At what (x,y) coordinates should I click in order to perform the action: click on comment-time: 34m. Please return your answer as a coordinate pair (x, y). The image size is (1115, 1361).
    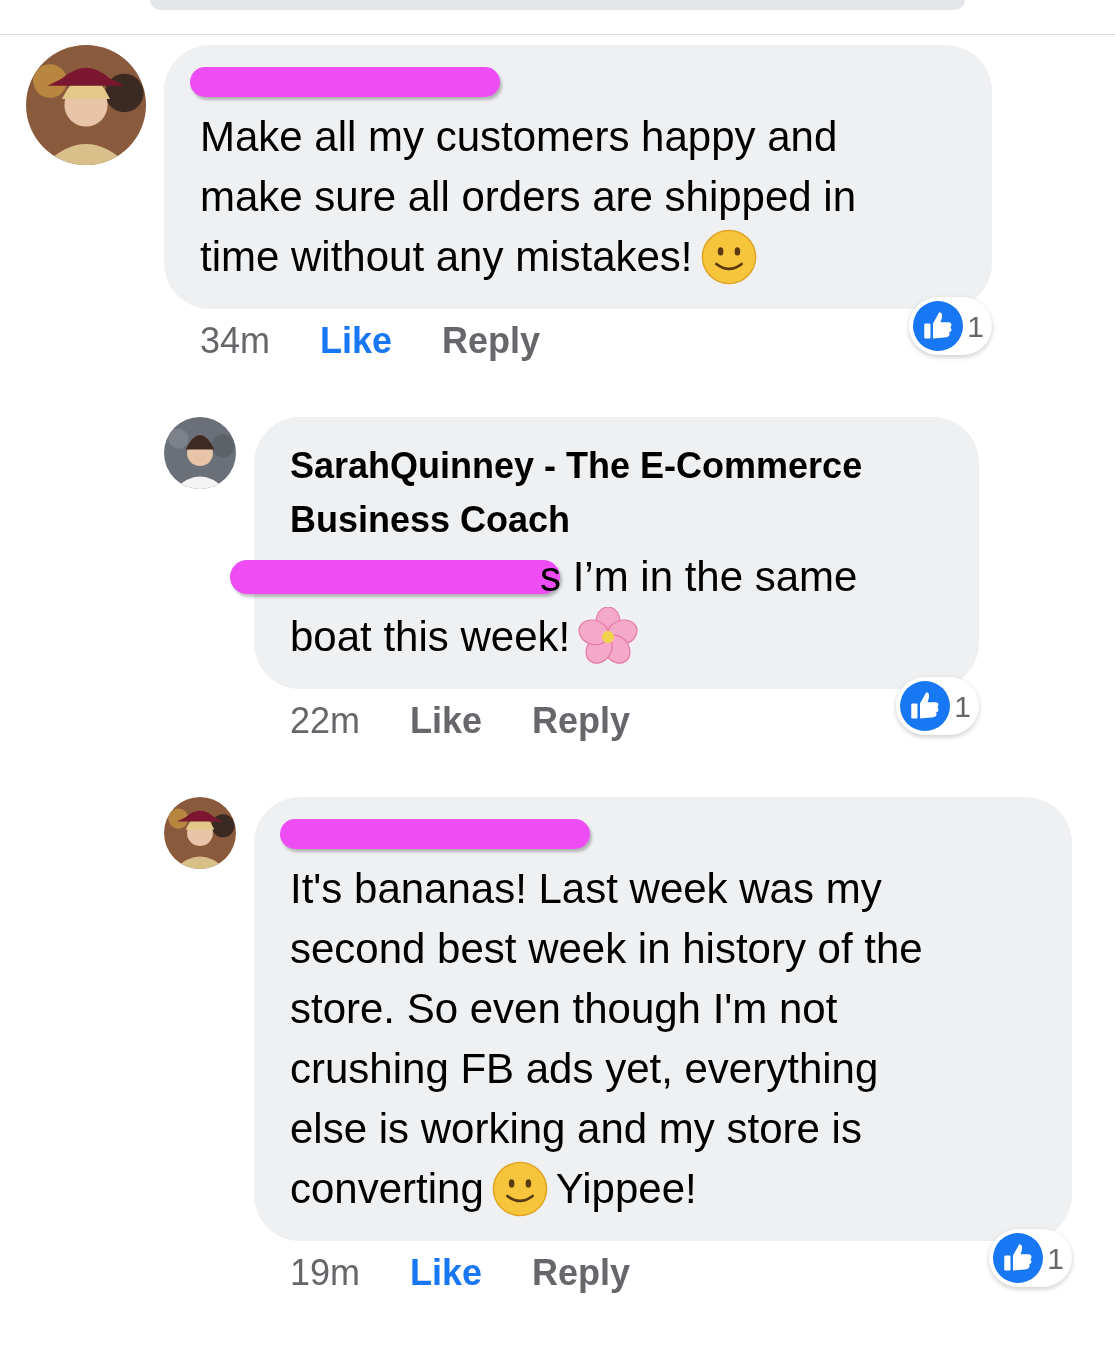
    Looking at the image, I should click on (235, 341).